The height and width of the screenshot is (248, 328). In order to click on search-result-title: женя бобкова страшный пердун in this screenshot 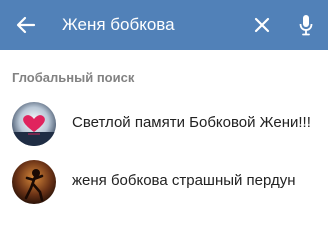, I will do `click(184, 180)`.